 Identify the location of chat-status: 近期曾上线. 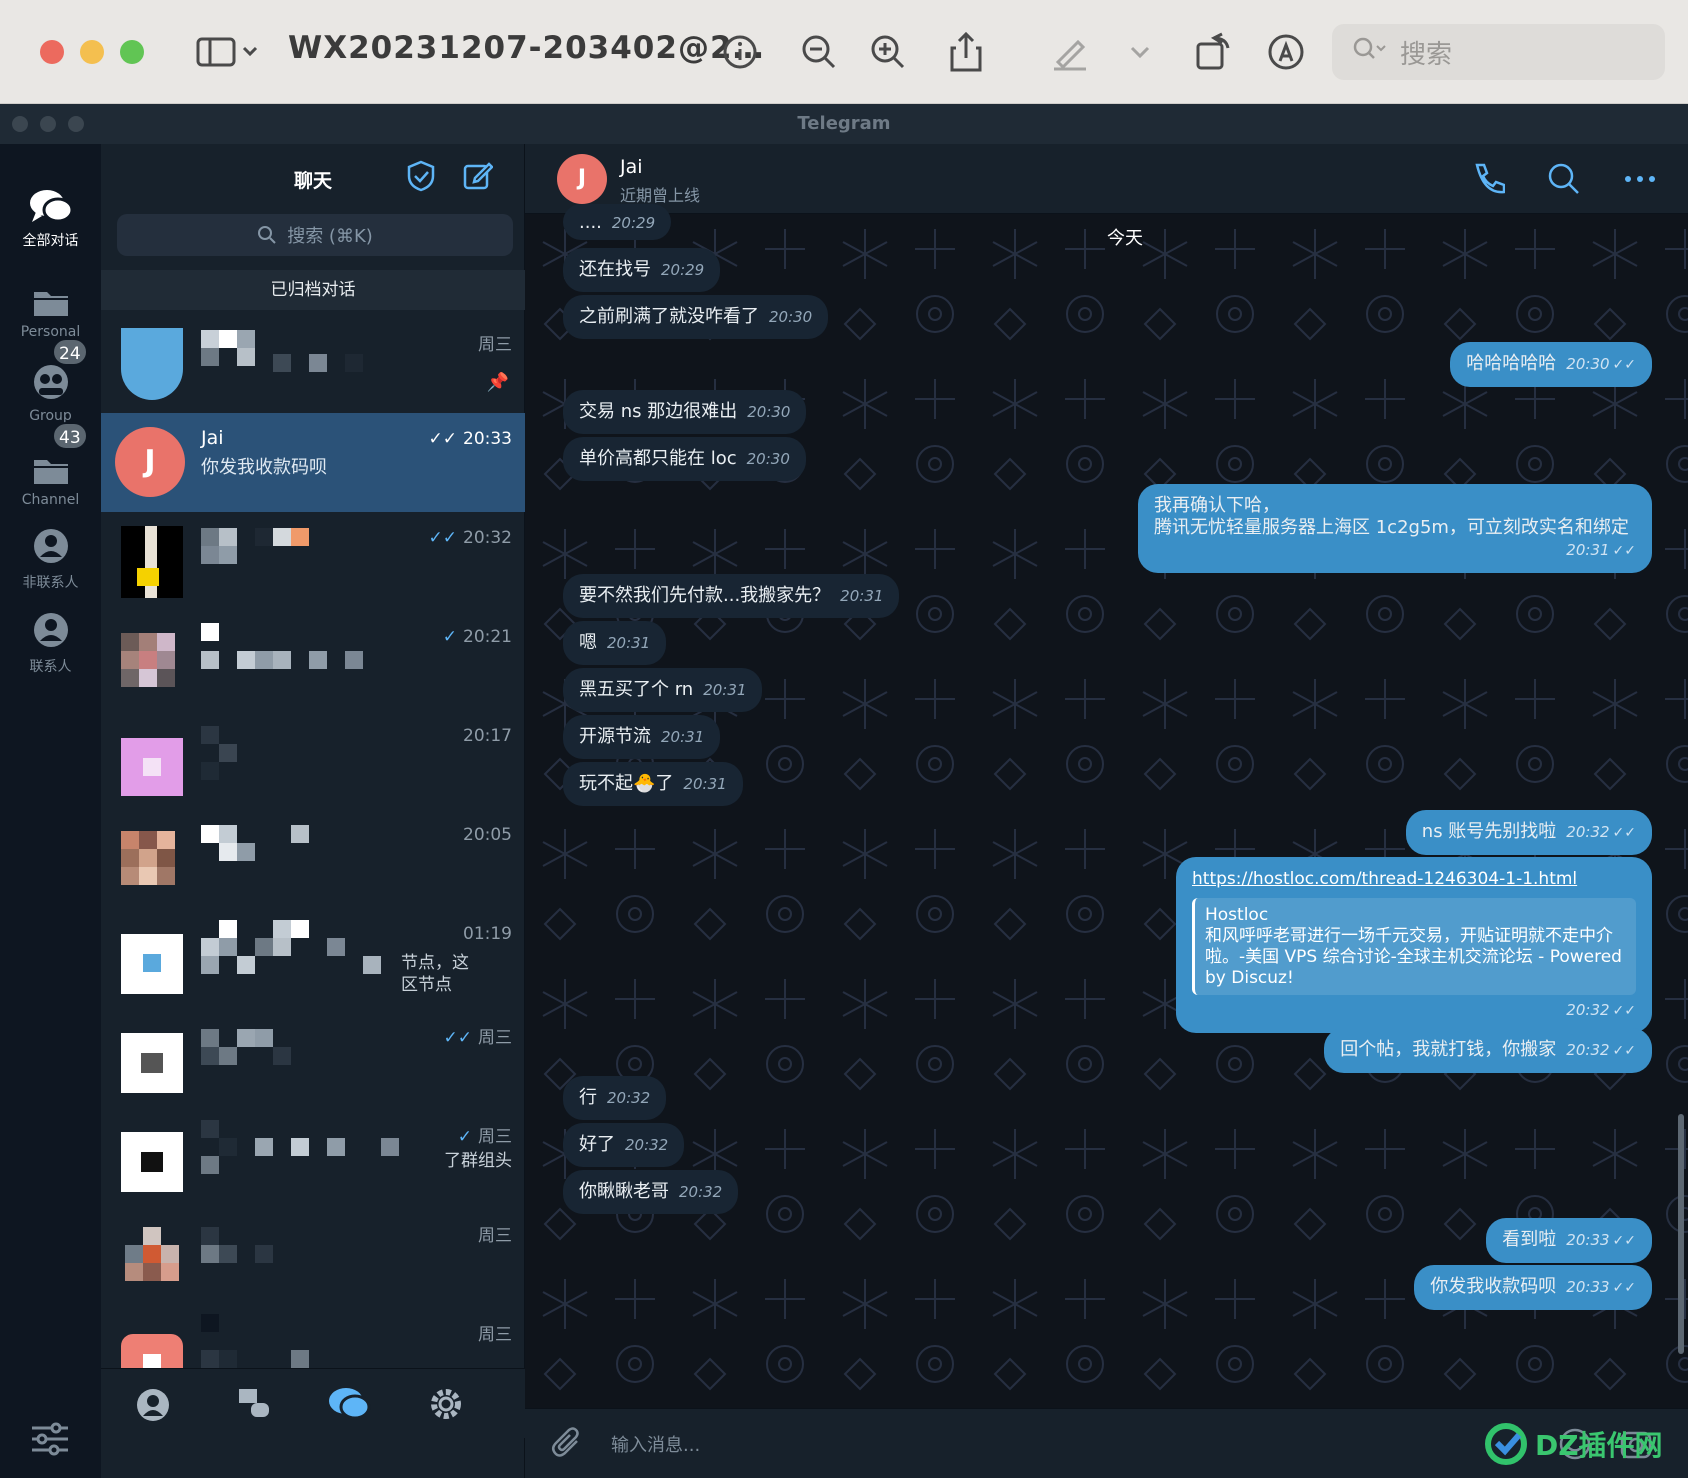
(660, 195).